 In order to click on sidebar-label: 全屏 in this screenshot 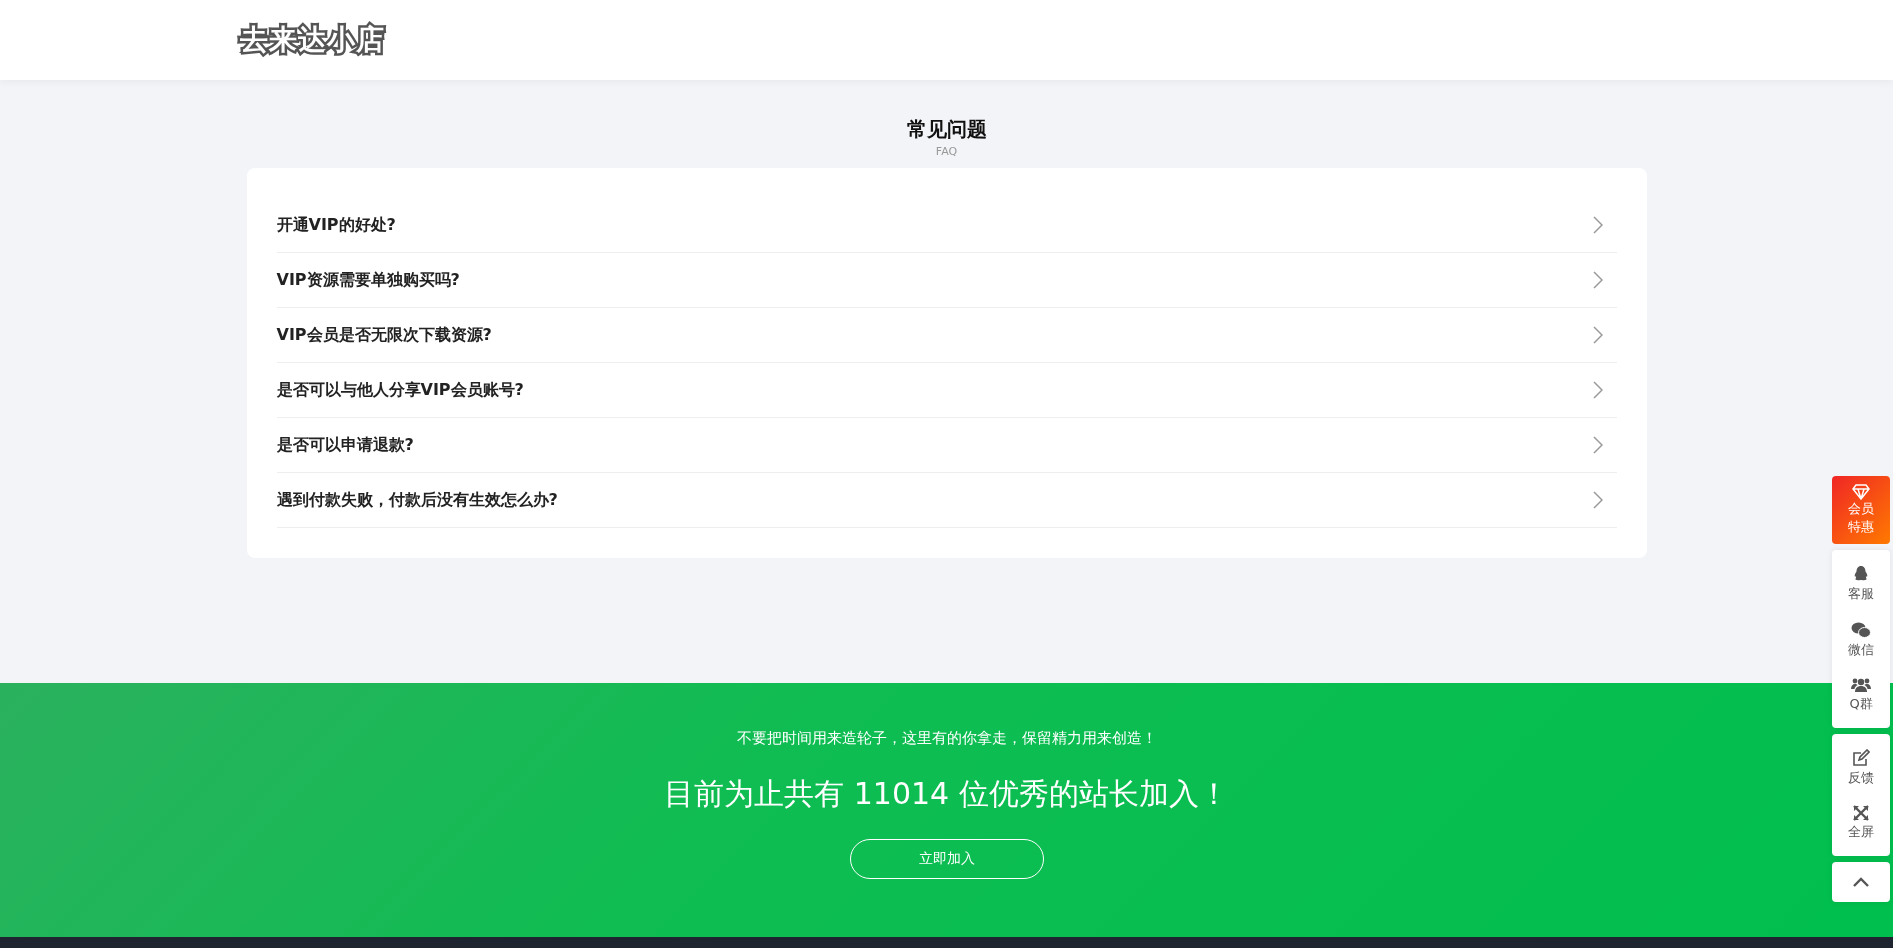, I will do `click(1861, 832)`.